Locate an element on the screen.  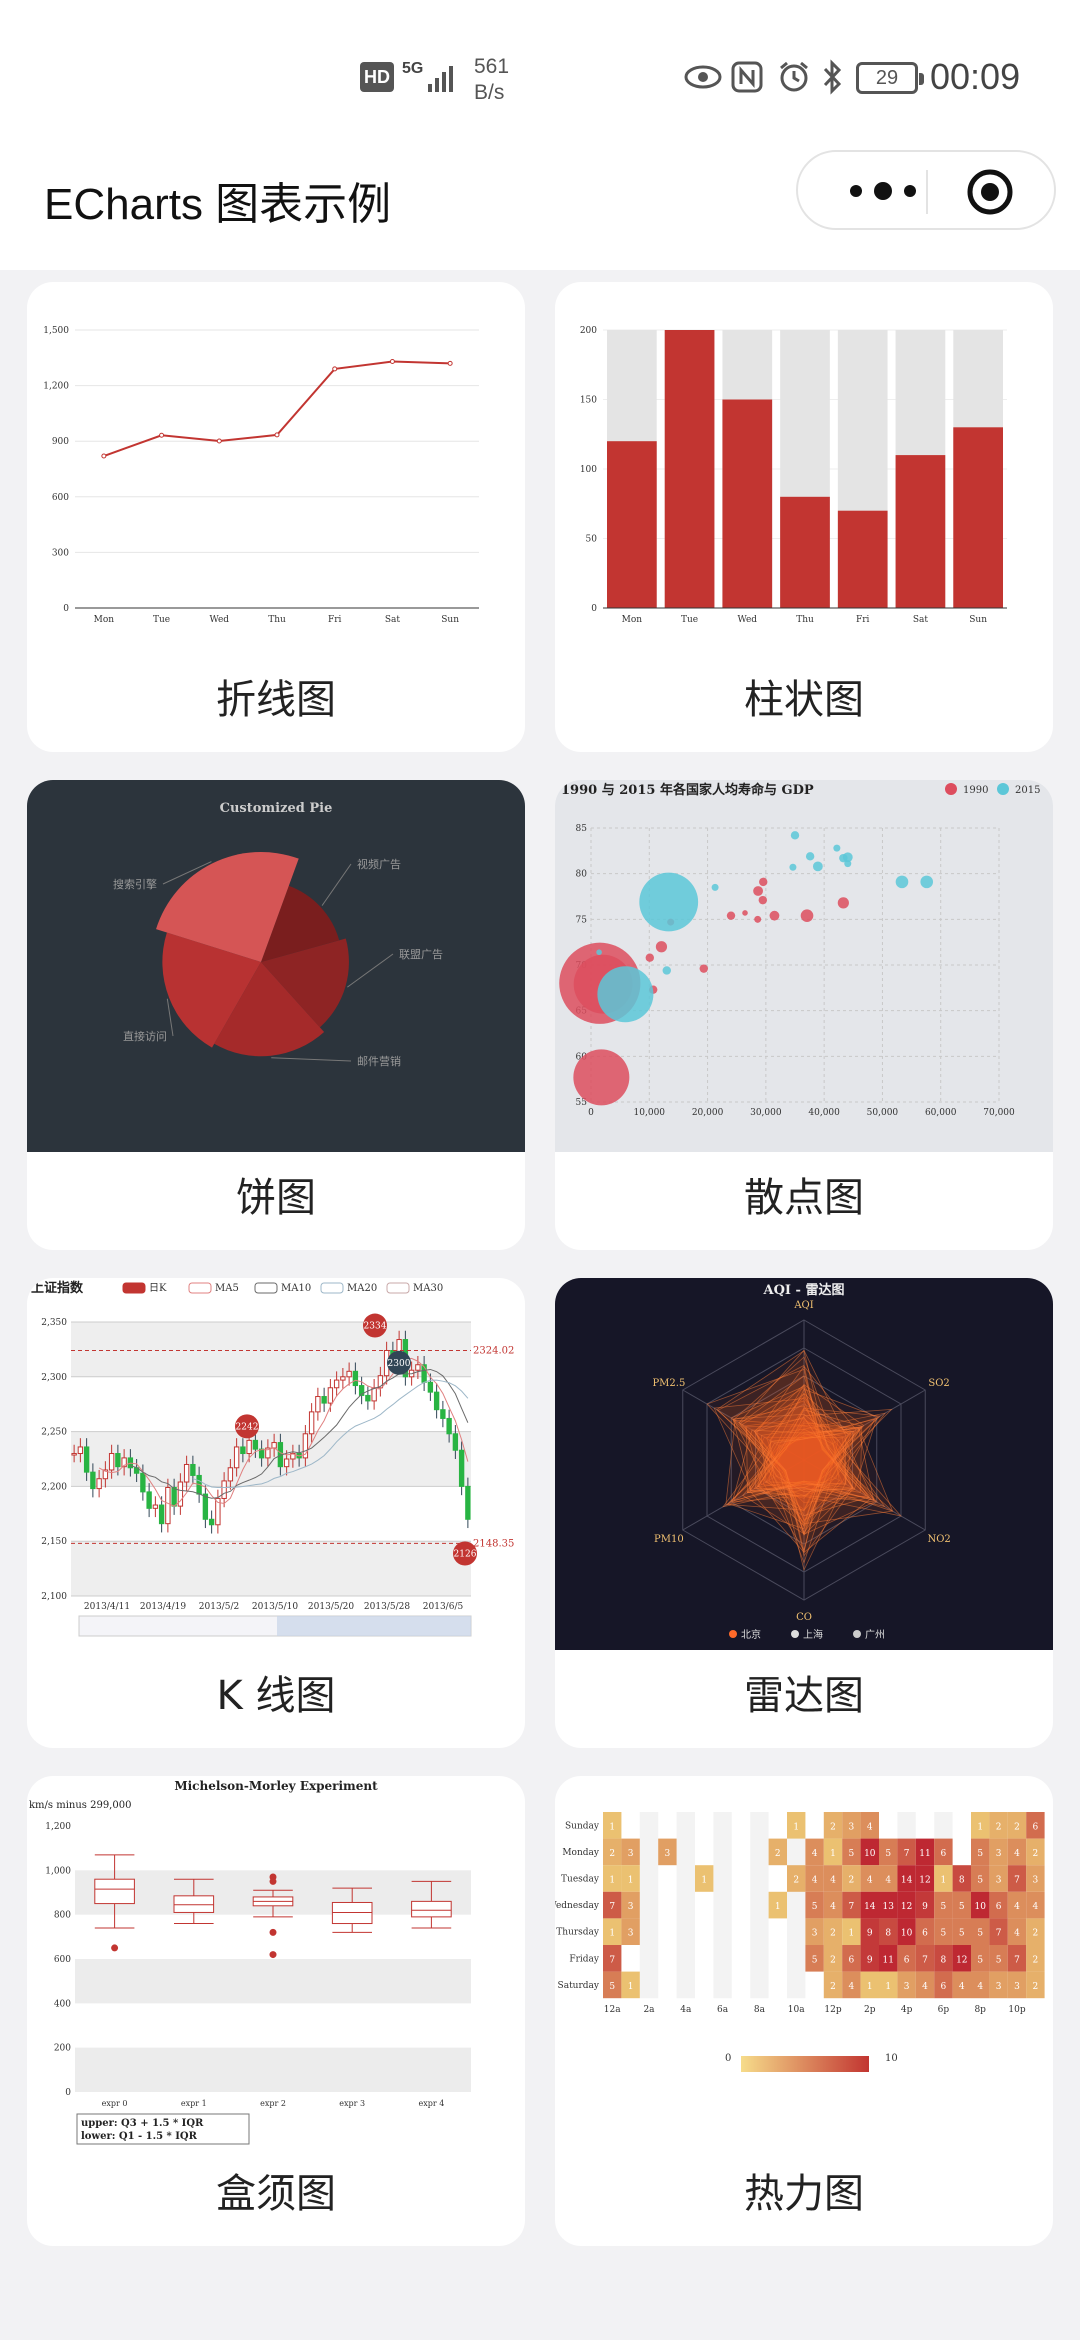
mark-line-label: 2324.02 is located at coordinates (493, 1350).